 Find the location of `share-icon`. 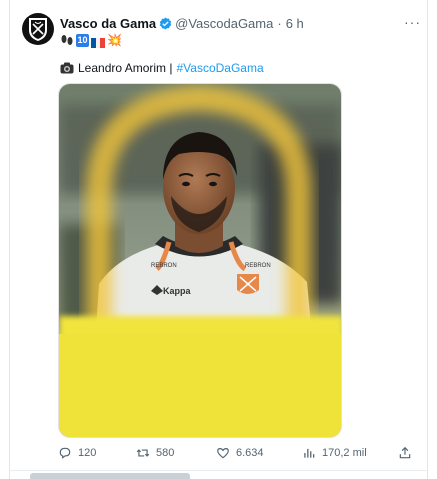

share-icon is located at coordinates (405, 452).